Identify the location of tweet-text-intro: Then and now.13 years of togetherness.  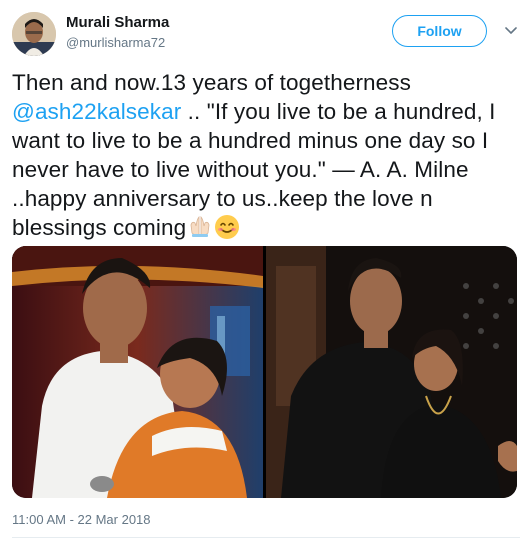
(211, 82).